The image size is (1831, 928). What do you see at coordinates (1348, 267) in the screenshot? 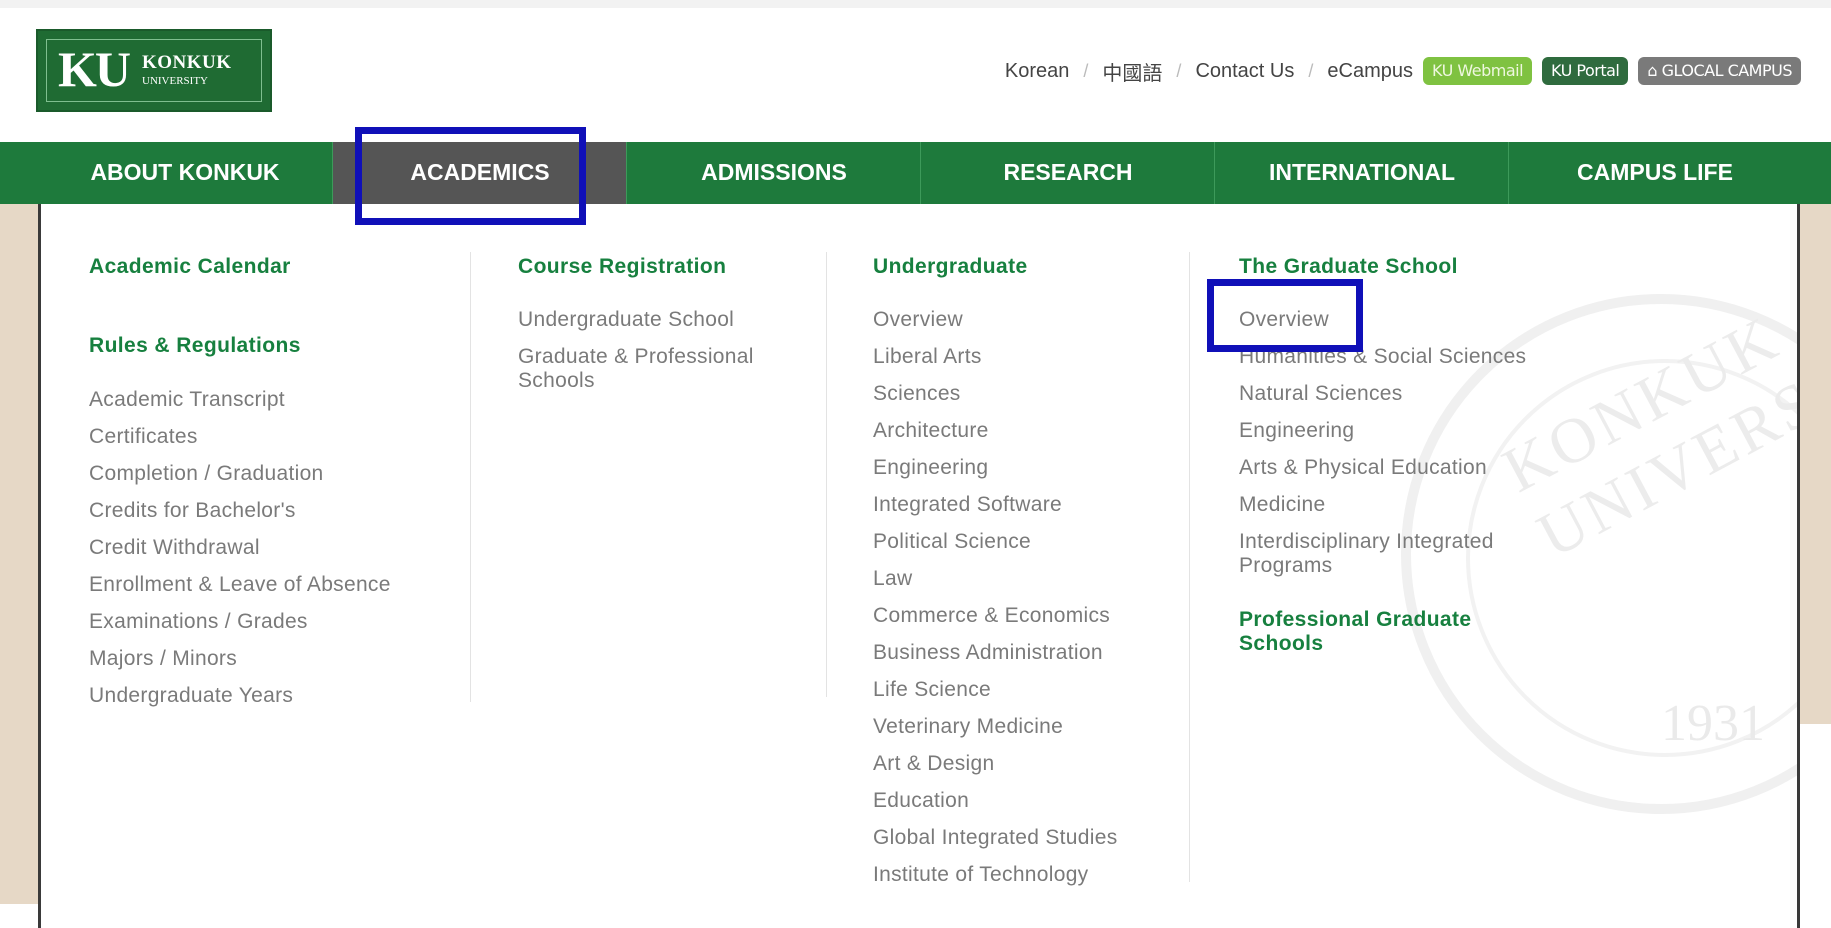
I see `heading-graduate-school: The Graduate School` at bounding box center [1348, 267].